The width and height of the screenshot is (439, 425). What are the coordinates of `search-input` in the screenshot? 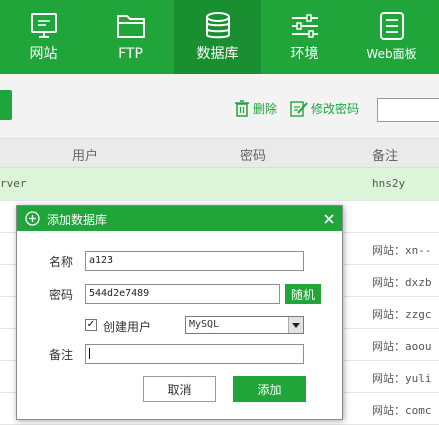 It's located at (408, 110).